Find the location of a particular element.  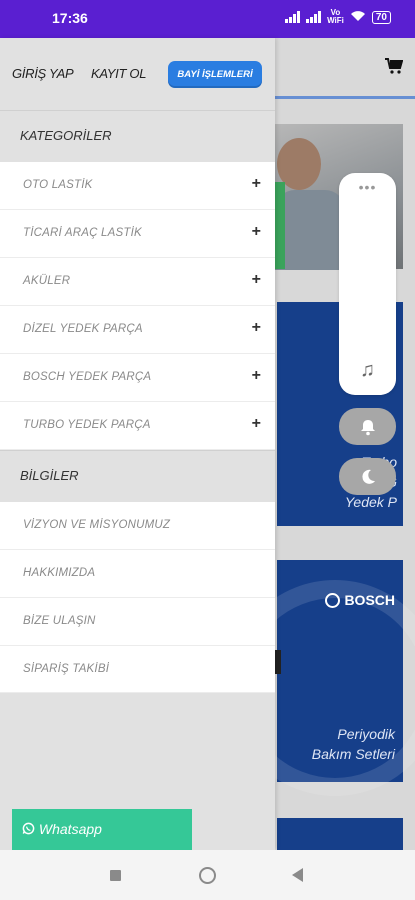

drawer-header: GİRİŞ YAP KAYIT OL BAYİ İŞLEMLERİ is located at coordinates (137, 74).